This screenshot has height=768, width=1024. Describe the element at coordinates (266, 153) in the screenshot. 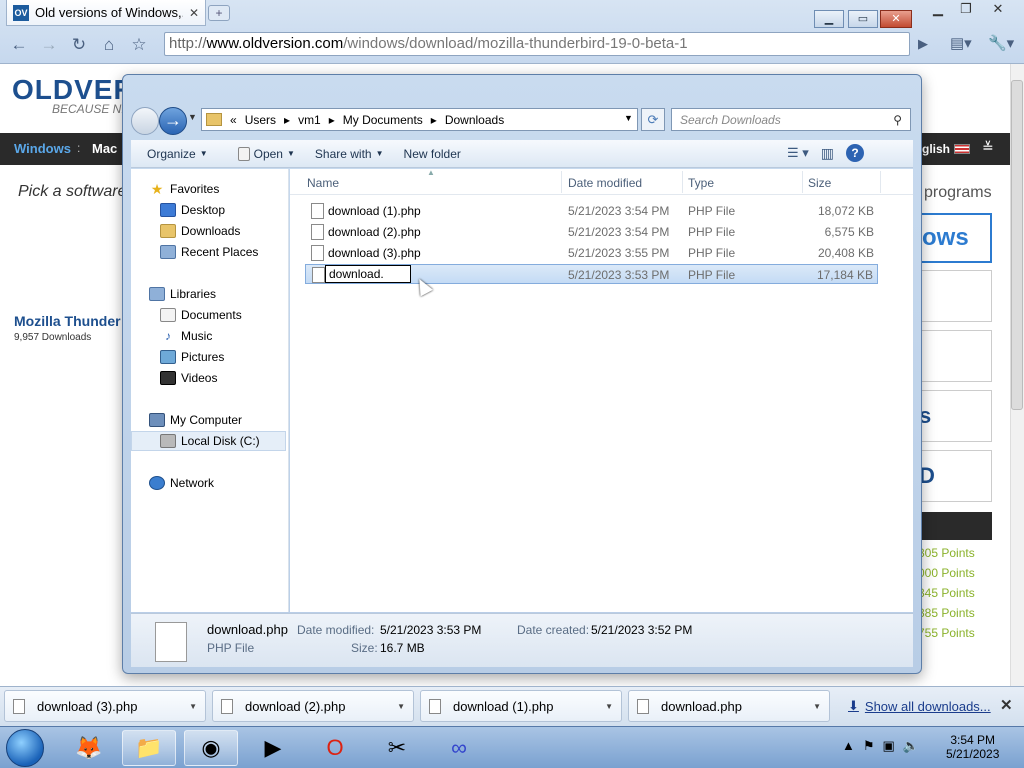

I see `open-button: Open ▼` at that location.